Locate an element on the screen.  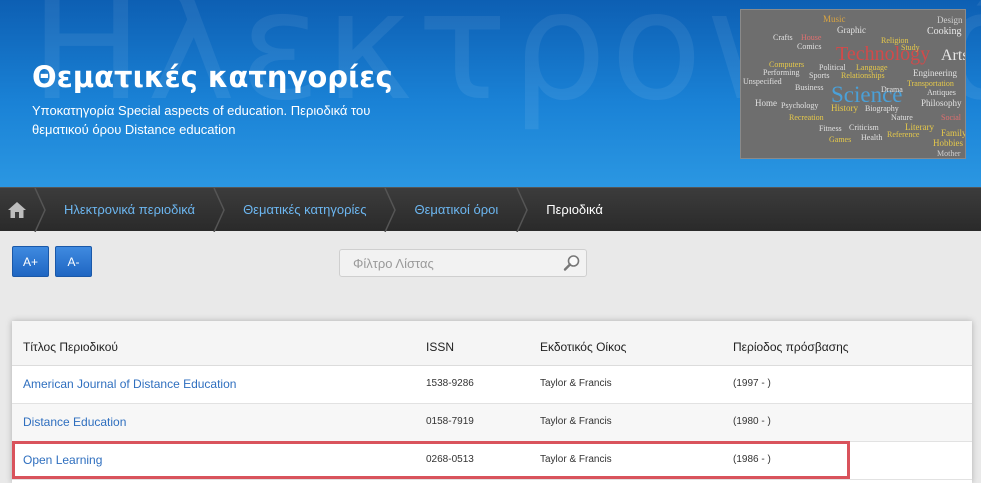
word-philosophy: Philosophy is located at coordinates (941, 103).